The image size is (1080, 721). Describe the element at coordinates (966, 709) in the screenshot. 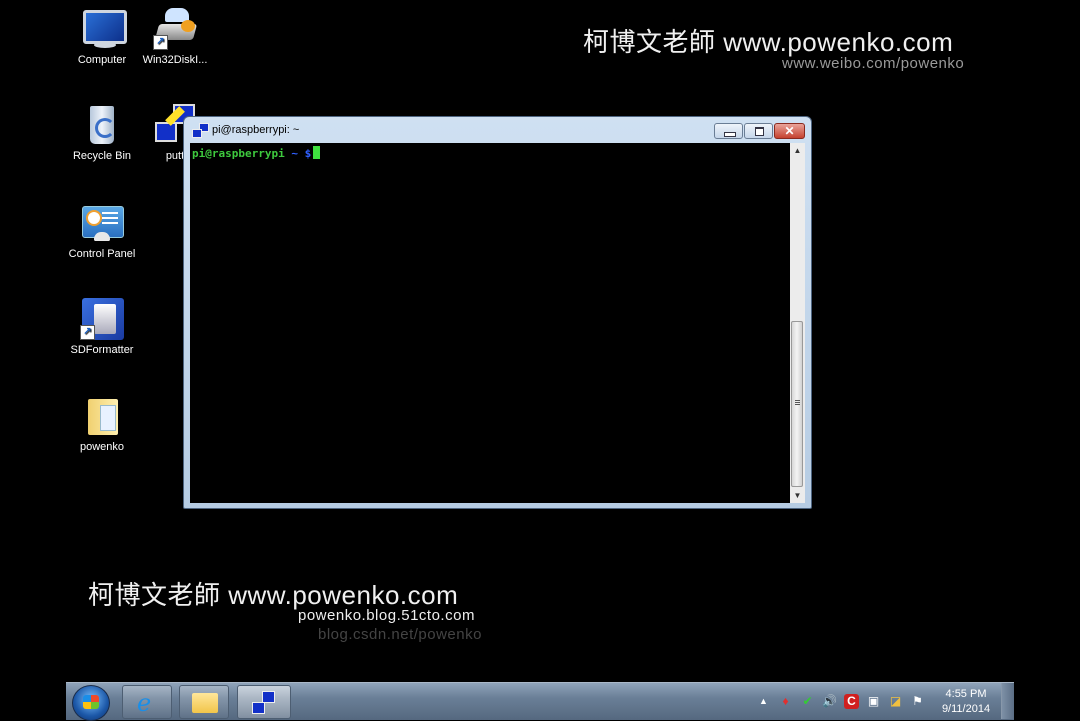

I see `clock-date: 9/11/2014` at that location.